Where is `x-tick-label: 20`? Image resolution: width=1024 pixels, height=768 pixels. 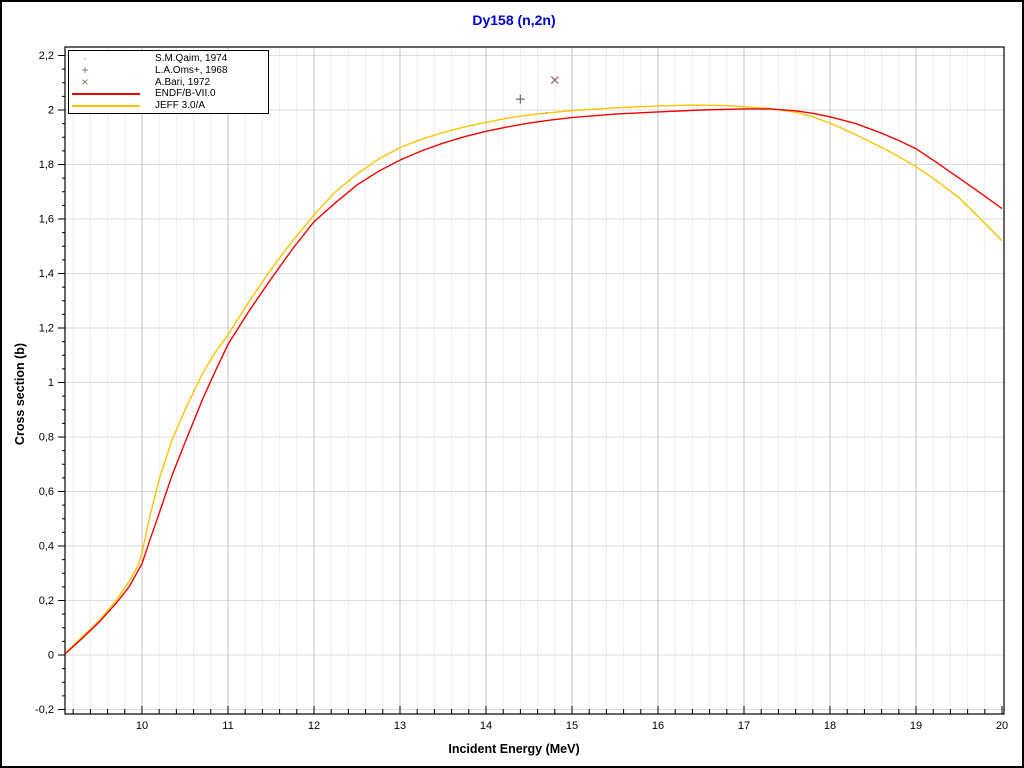 x-tick-label: 20 is located at coordinates (1002, 726).